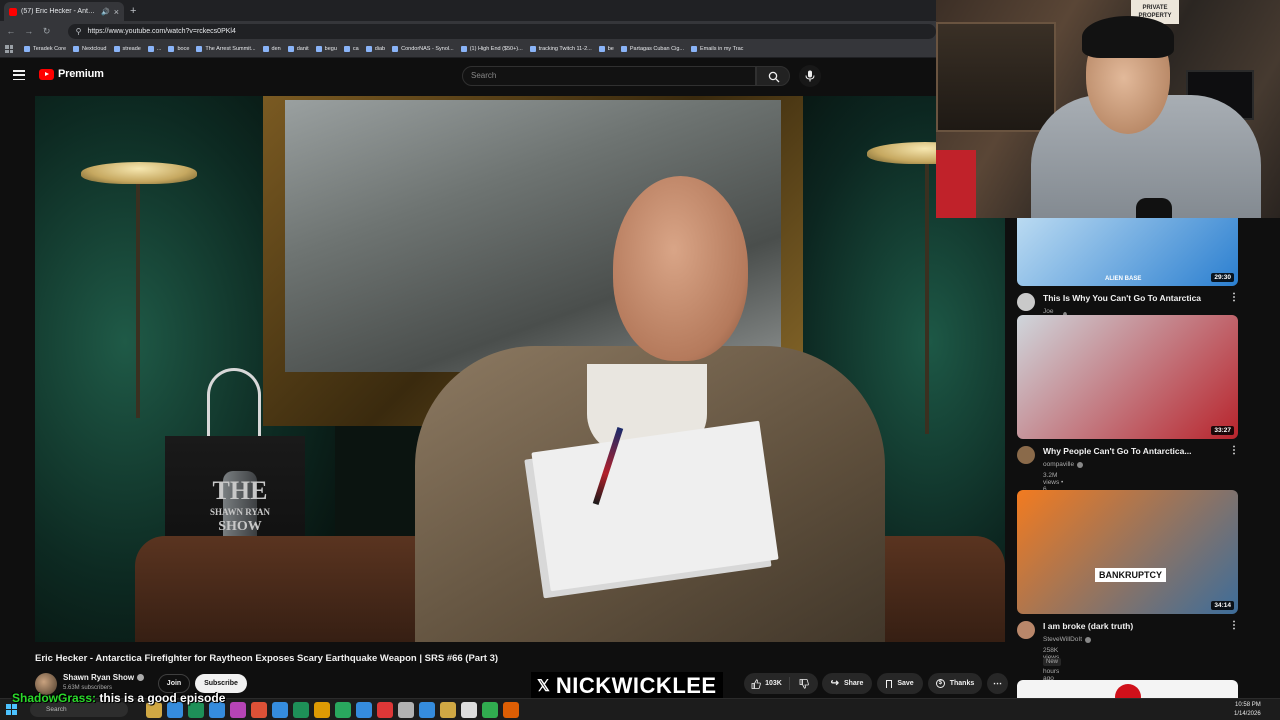 This screenshot has width=1280, height=720. I want to click on clock-date: 1/14/2026, so click(1247, 714).